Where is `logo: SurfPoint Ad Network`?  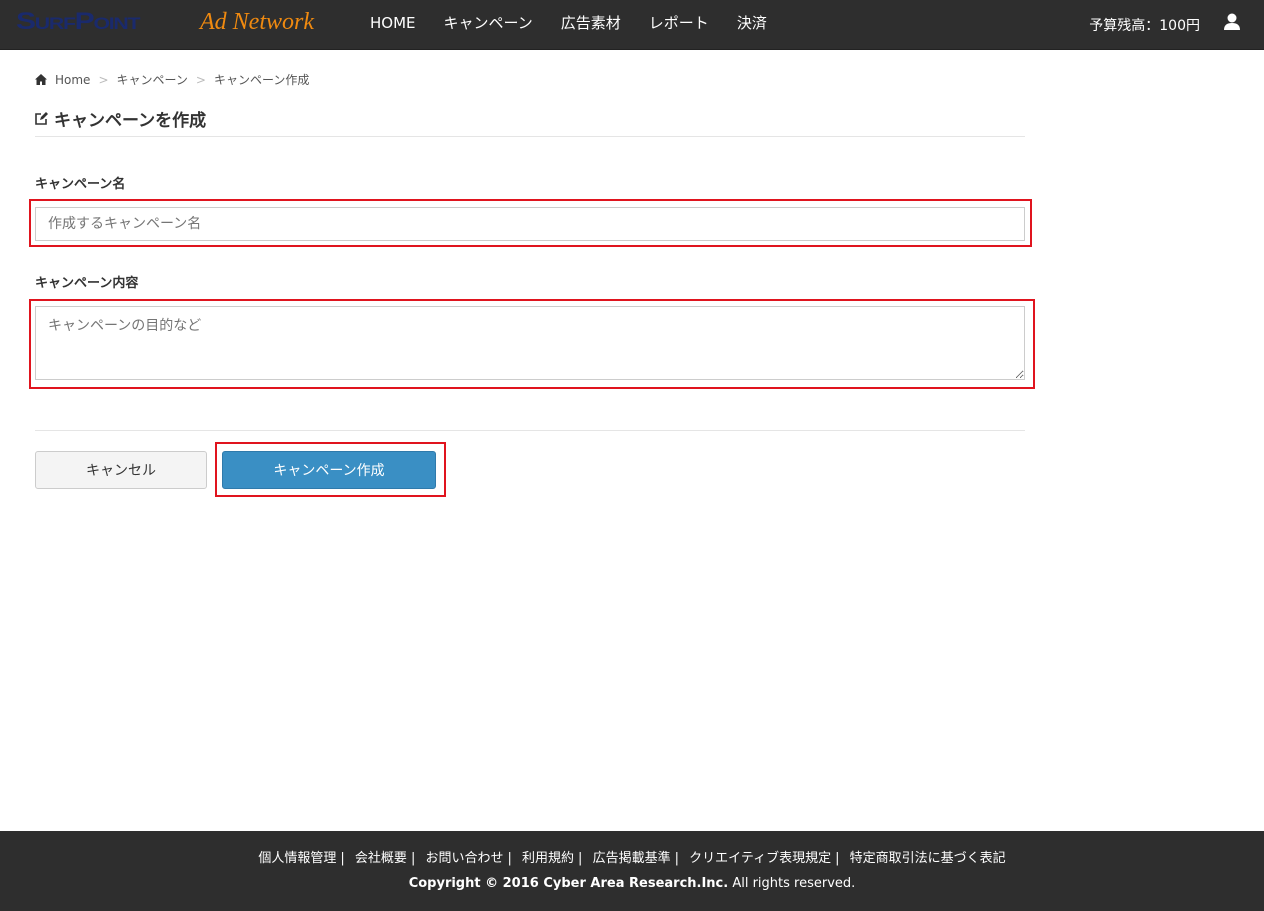
logo: SurfPoint Ad Network is located at coordinates (165, 24).